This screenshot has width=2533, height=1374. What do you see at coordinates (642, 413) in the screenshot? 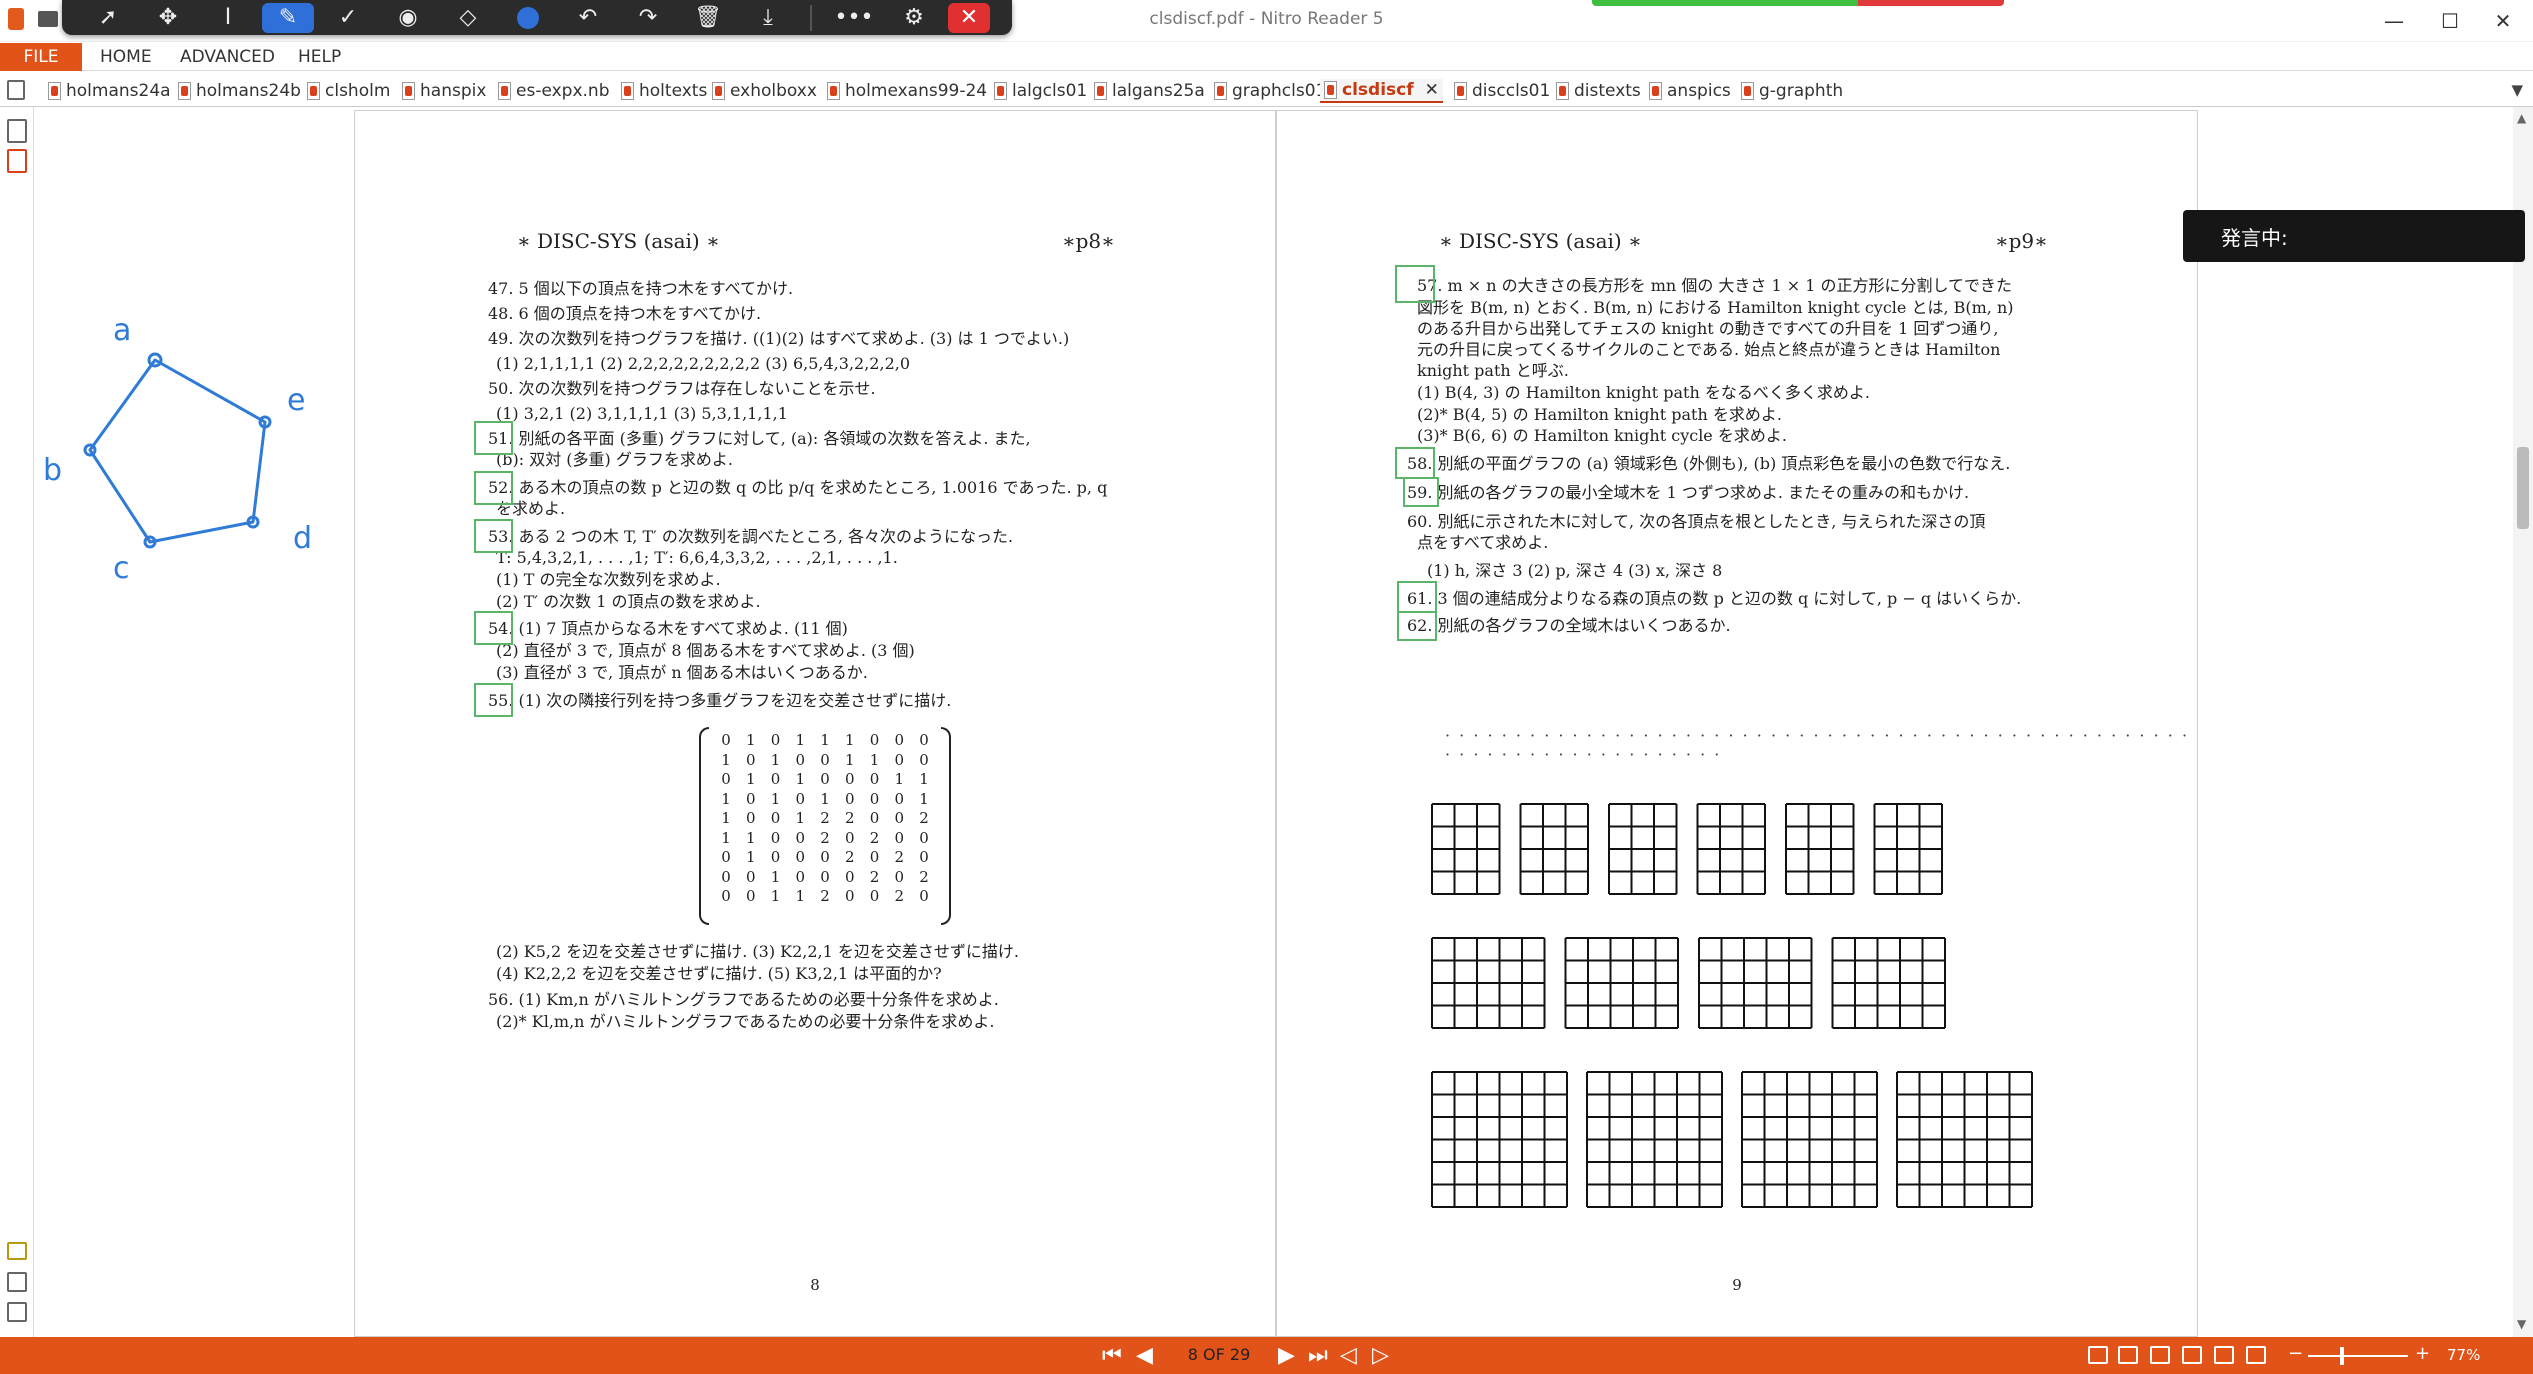
I see `problem-line: (1) 3,2,1 (2) 3,1,1,1,1 (3) 5,3,1,1,1,1` at bounding box center [642, 413].